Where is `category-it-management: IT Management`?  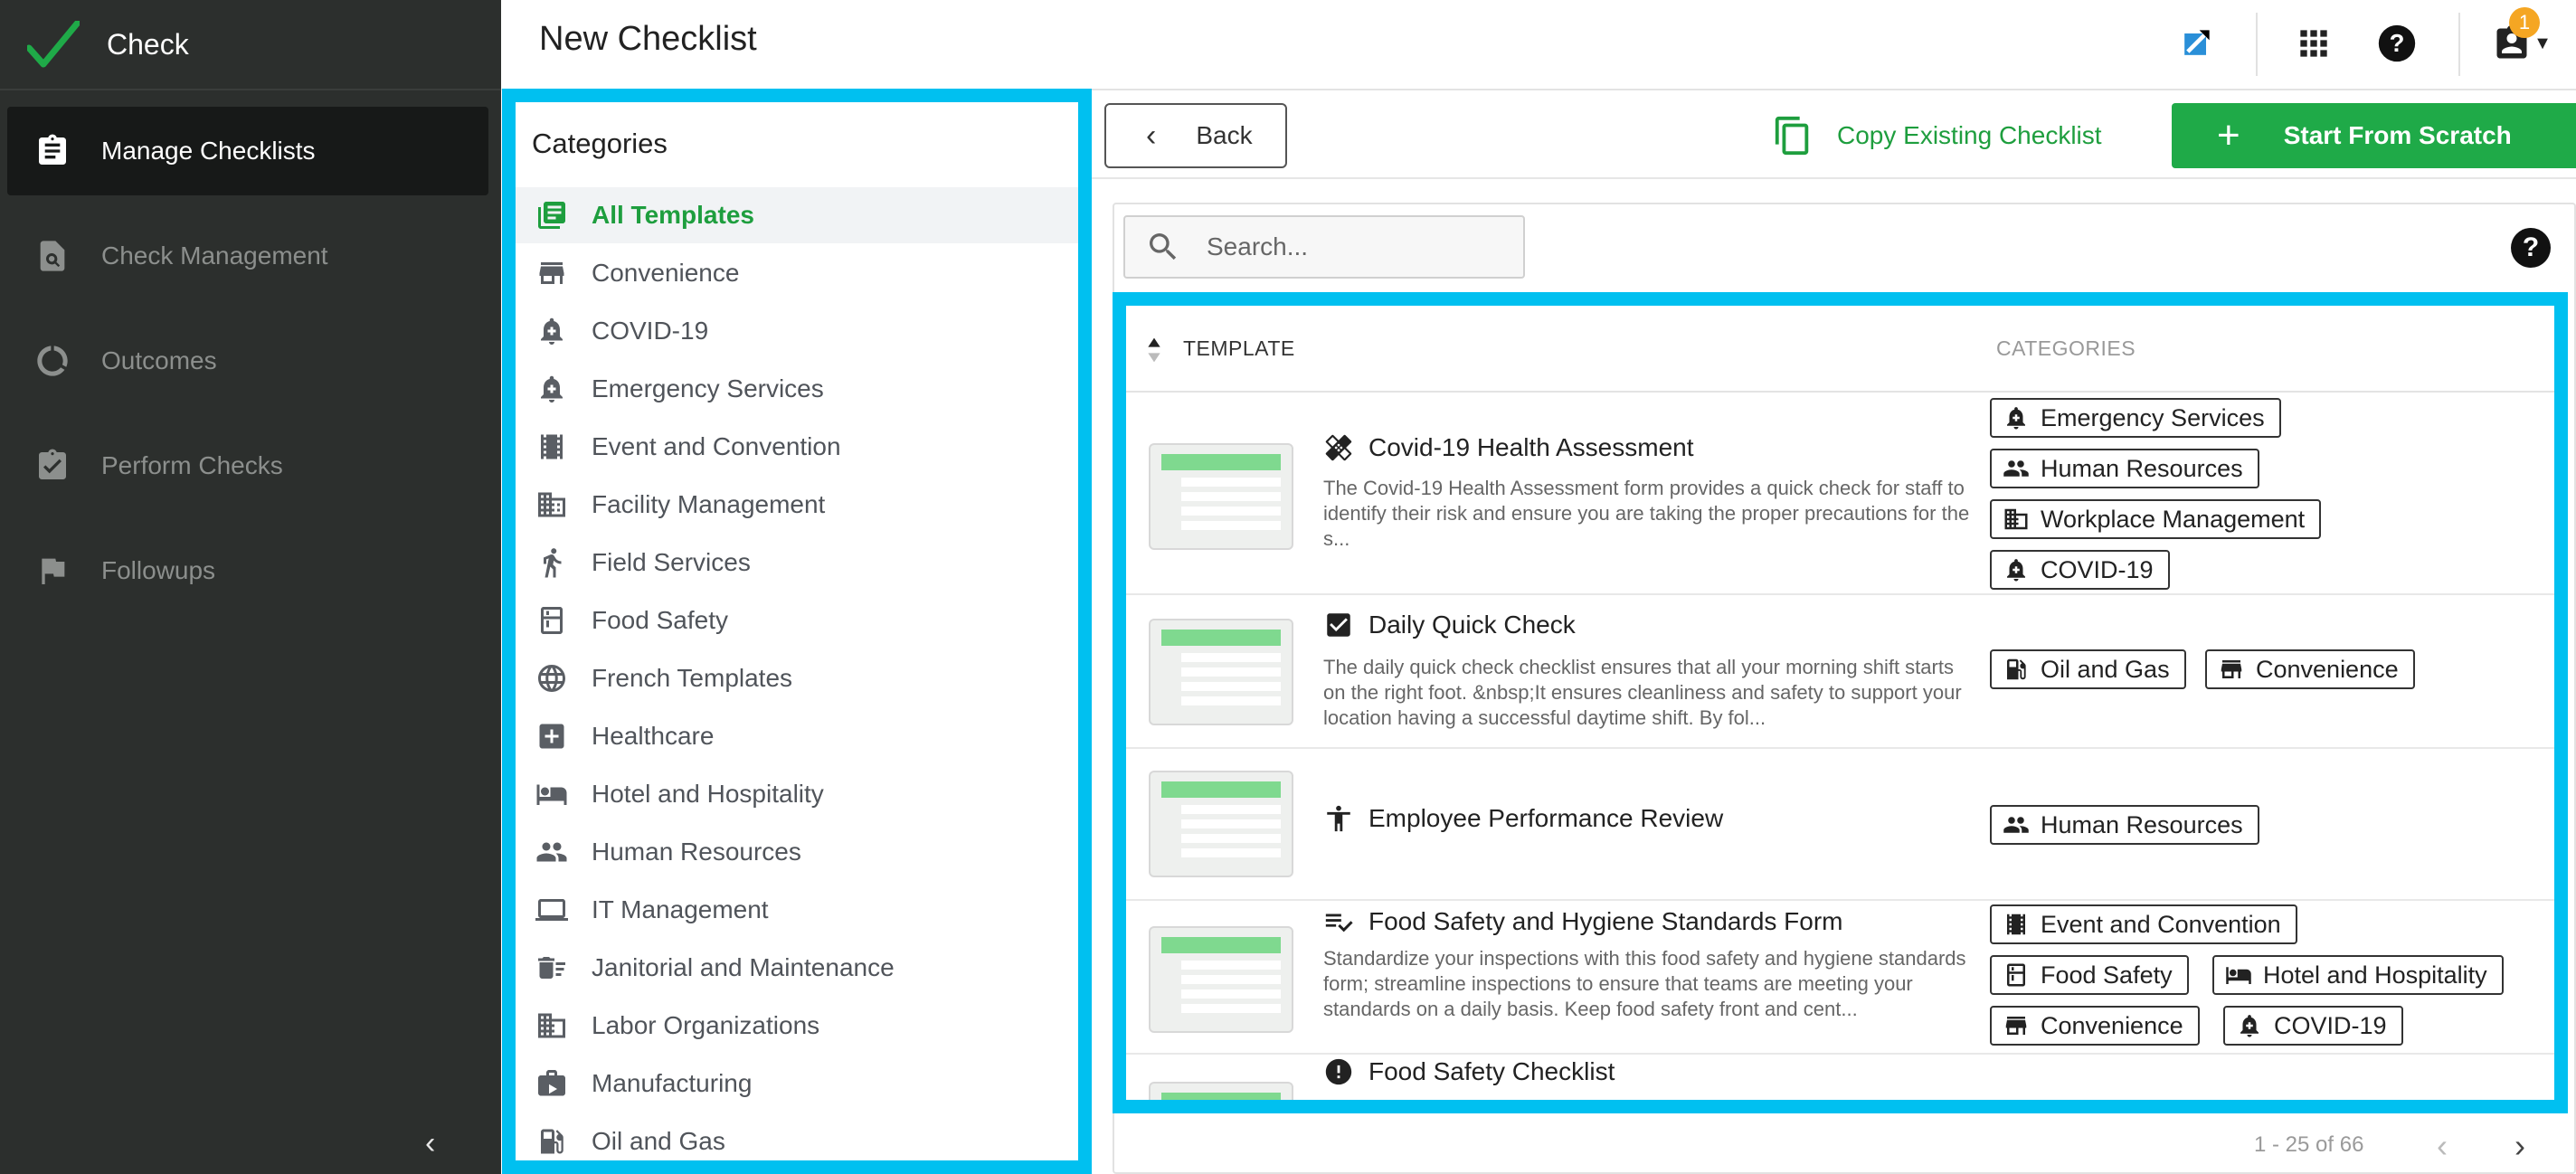 category-it-management: IT Management is located at coordinates (797, 910).